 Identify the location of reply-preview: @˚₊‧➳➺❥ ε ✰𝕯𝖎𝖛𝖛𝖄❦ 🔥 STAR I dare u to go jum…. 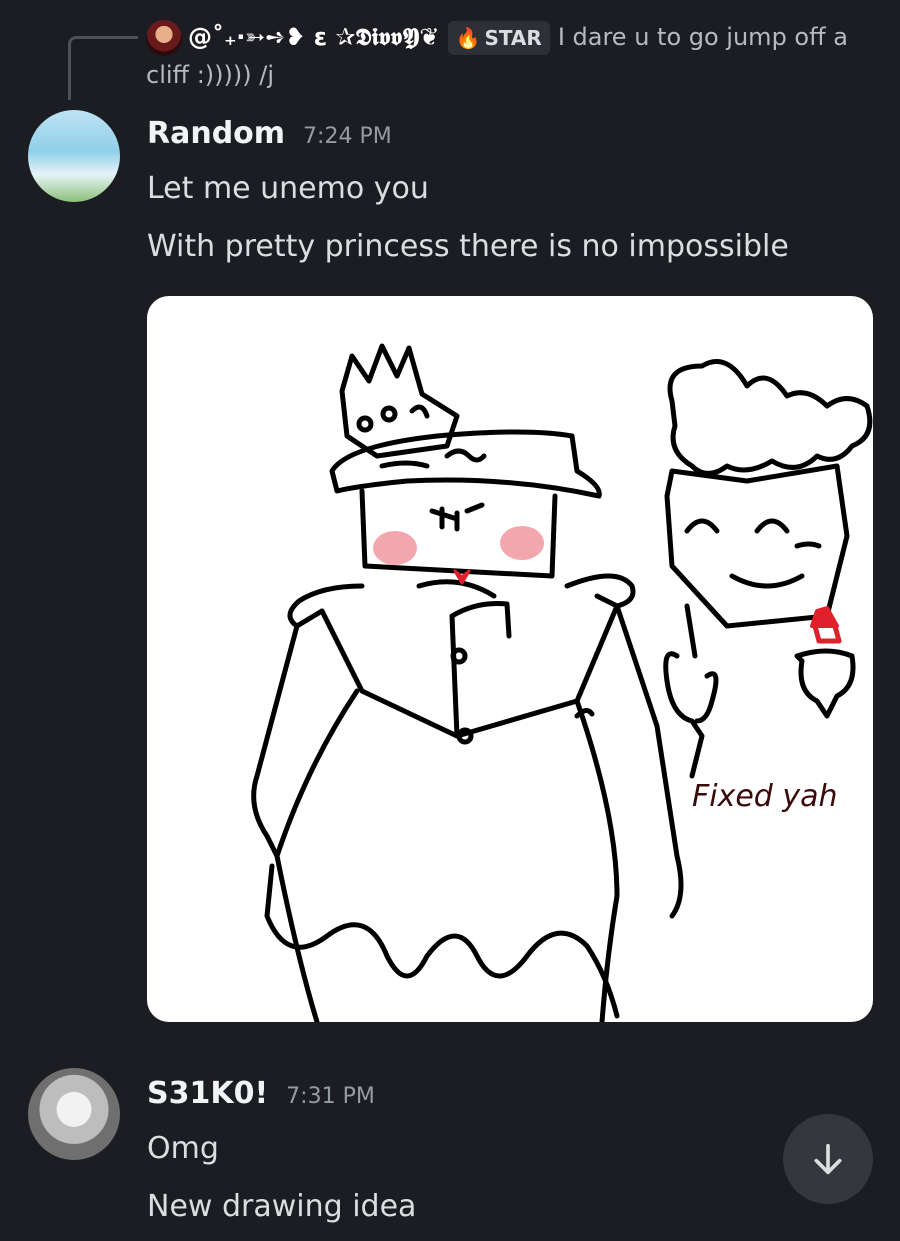
(506, 56).